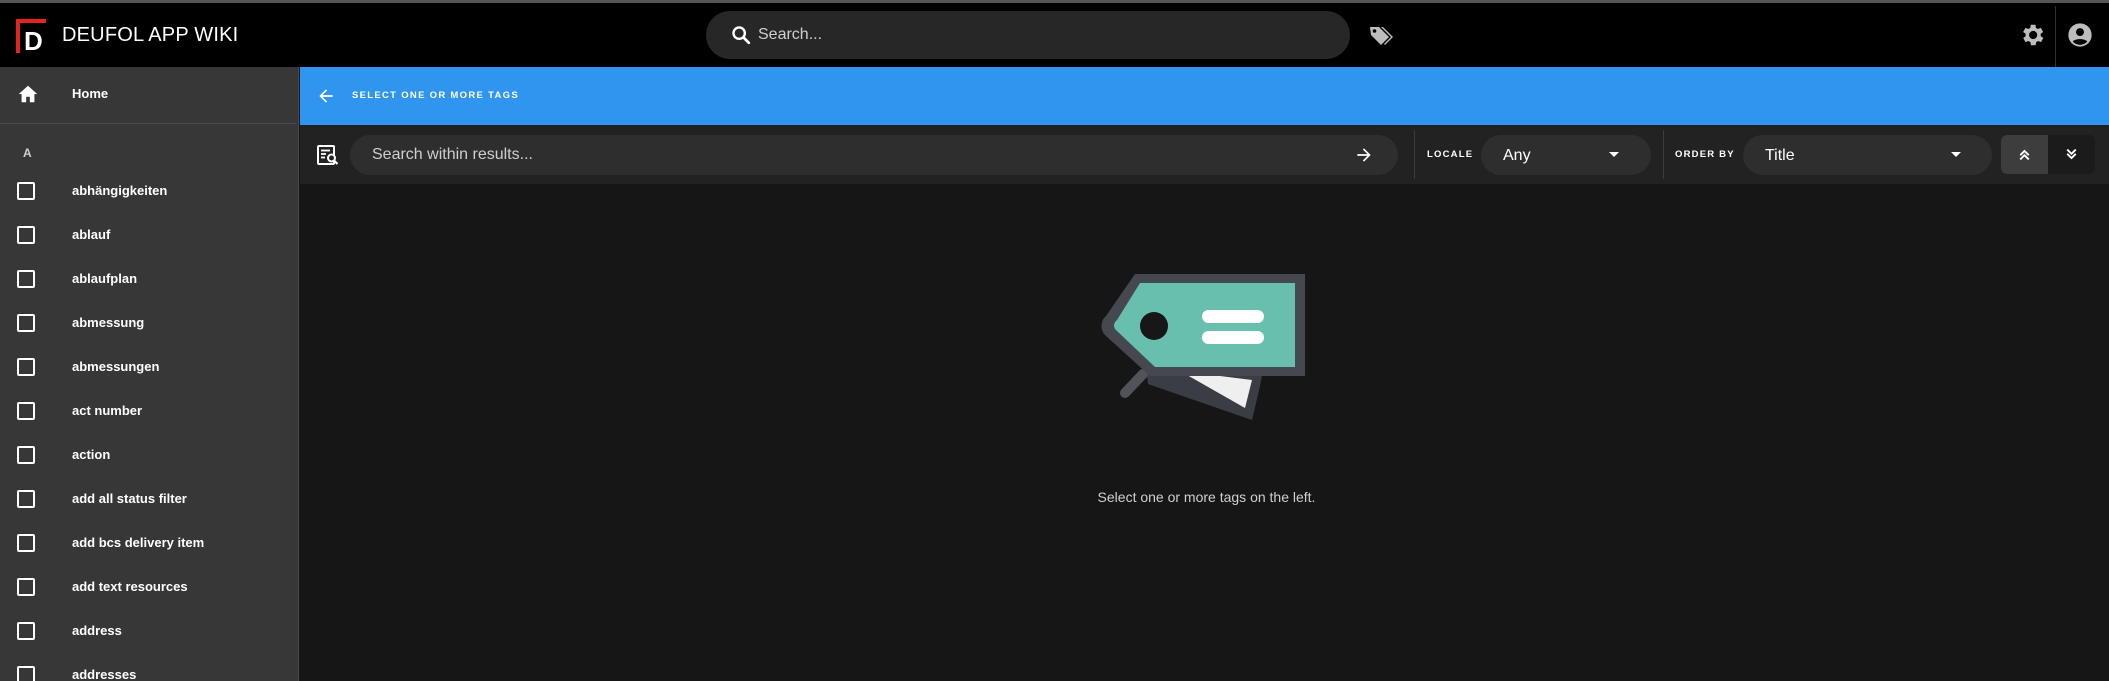  What do you see at coordinates (107, 410) in the screenshot?
I see `tag-label: act number` at bounding box center [107, 410].